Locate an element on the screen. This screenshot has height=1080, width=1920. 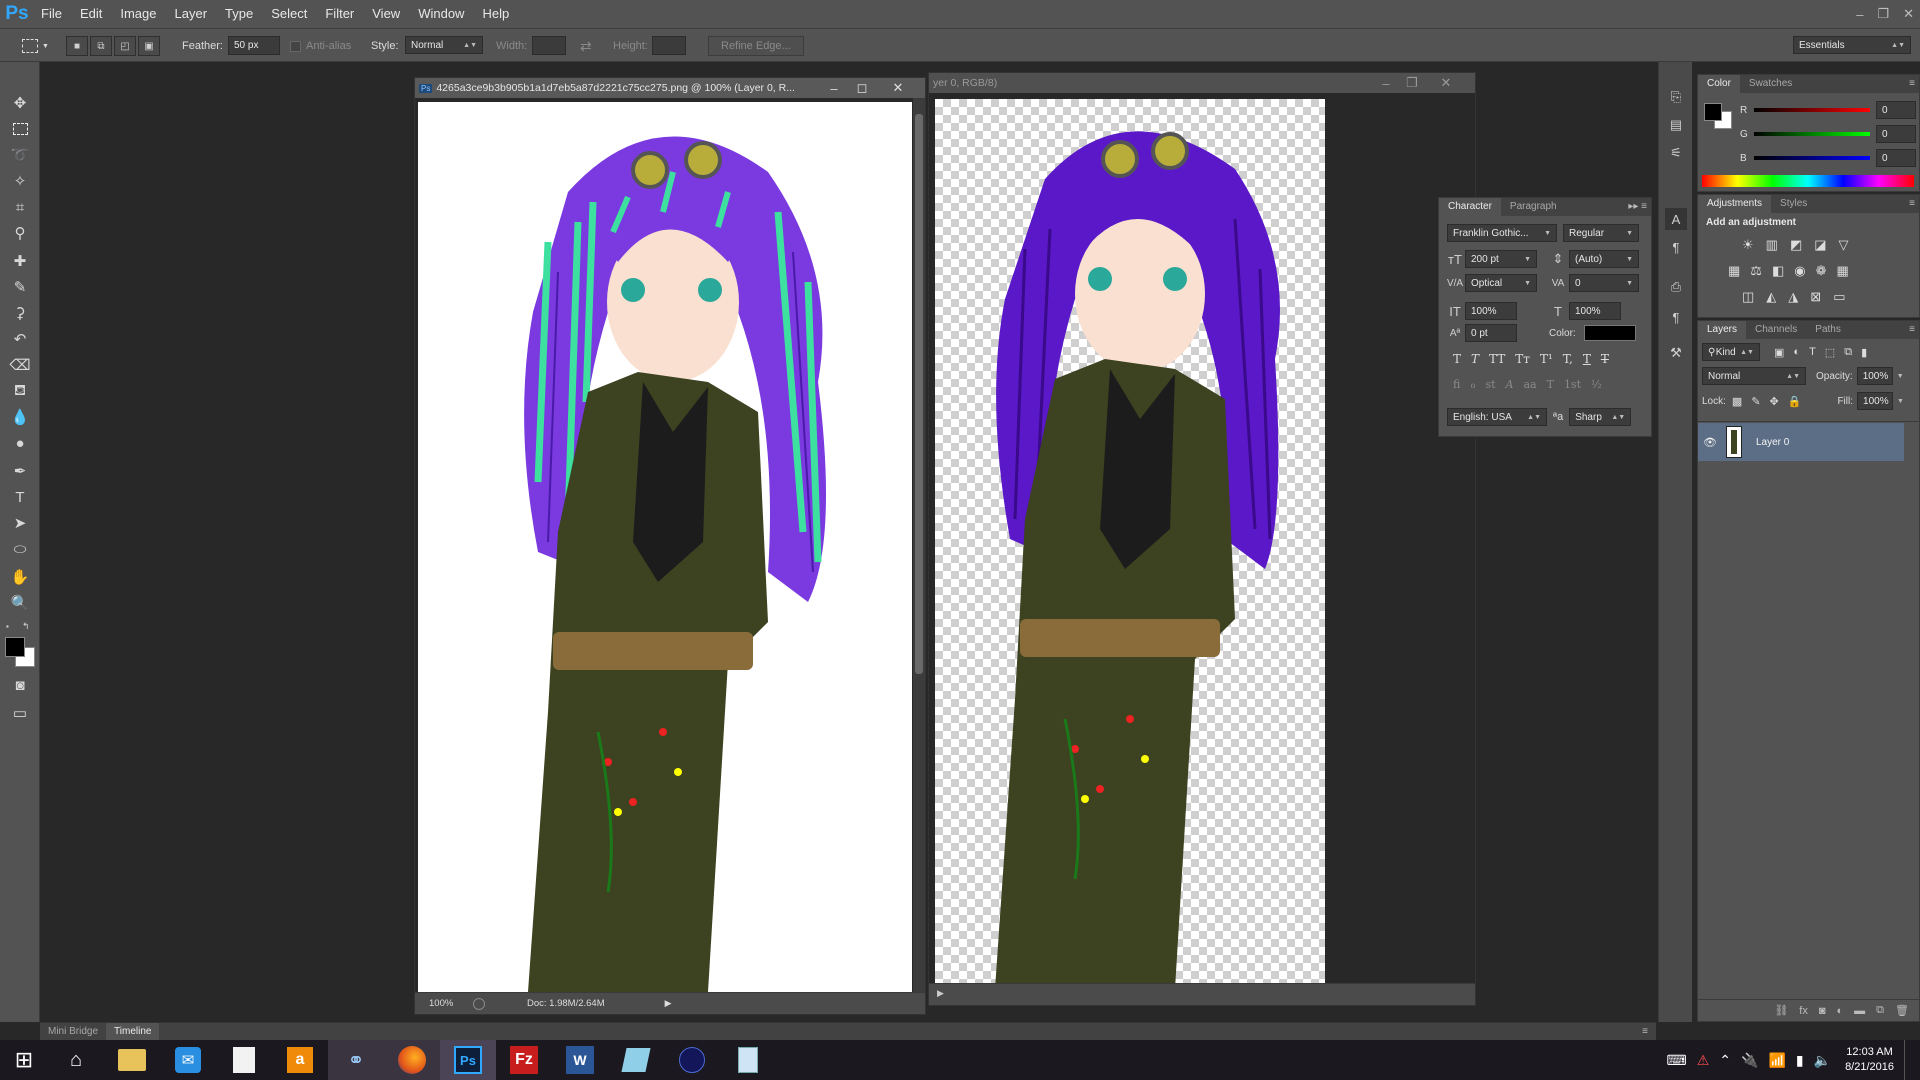
menu-image: Image is located at coordinates (138, 14).